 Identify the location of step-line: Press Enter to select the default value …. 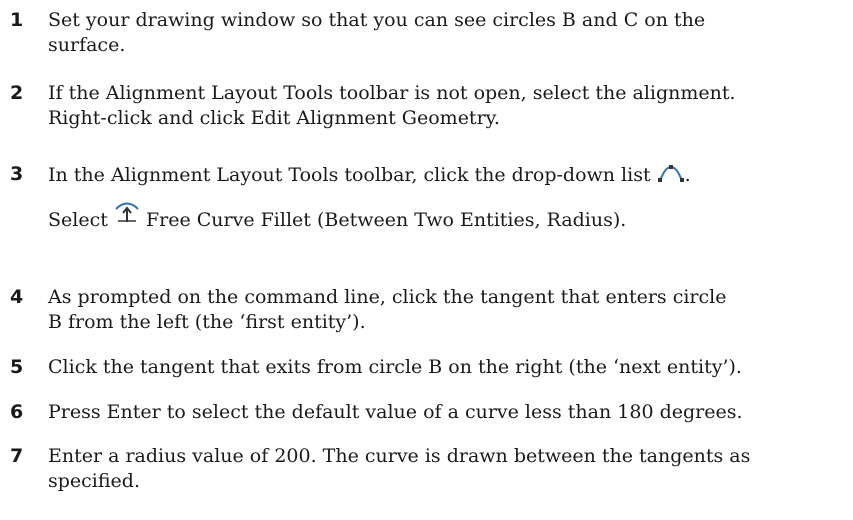
(395, 412).